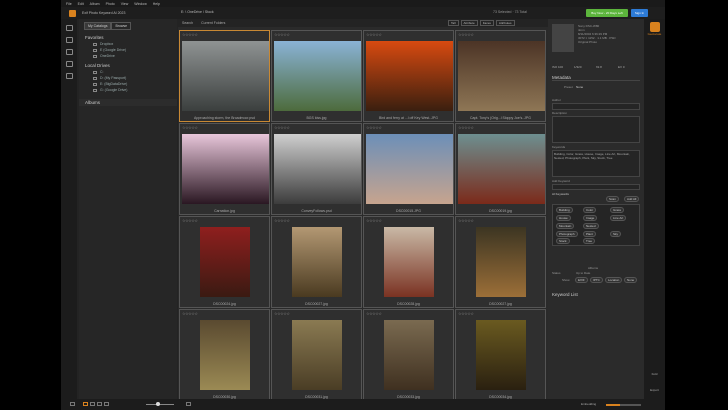  What do you see at coordinates (505, 23) in the screenshot?
I see `filter-chip: Attributes` at bounding box center [505, 23].